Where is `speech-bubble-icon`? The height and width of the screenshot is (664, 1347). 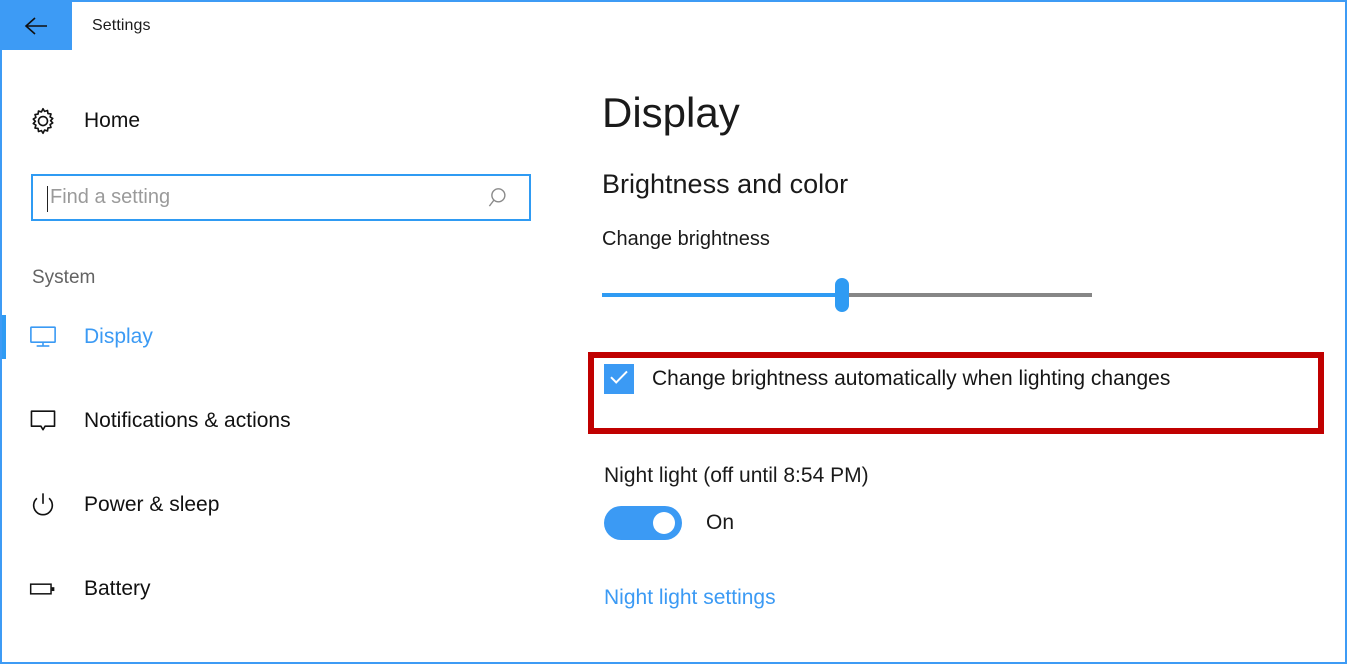 speech-bubble-icon is located at coordinates (45, 421).